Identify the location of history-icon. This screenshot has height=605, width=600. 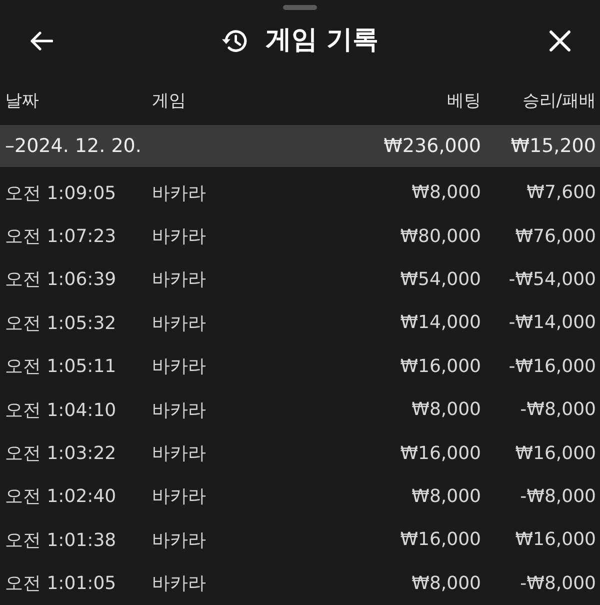
(234, 41).